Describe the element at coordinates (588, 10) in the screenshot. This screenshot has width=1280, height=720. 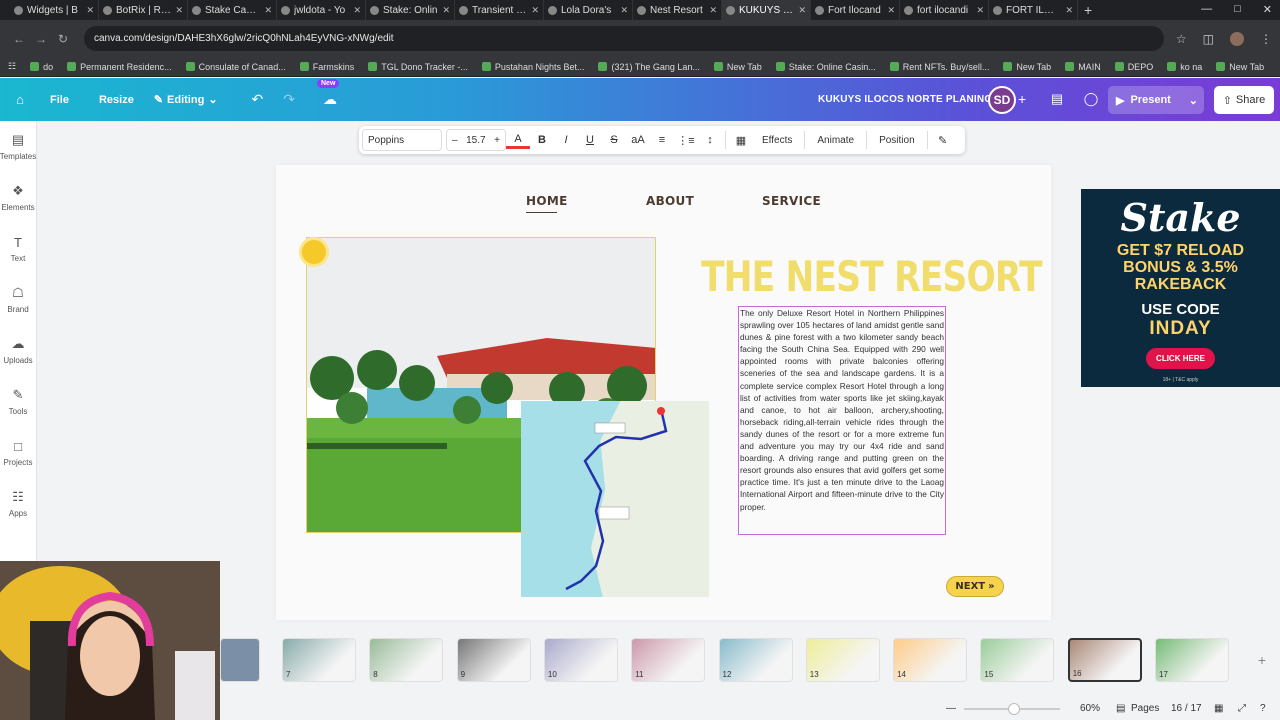
I see `browser-tab: Lola Dora's ✕` at that location.